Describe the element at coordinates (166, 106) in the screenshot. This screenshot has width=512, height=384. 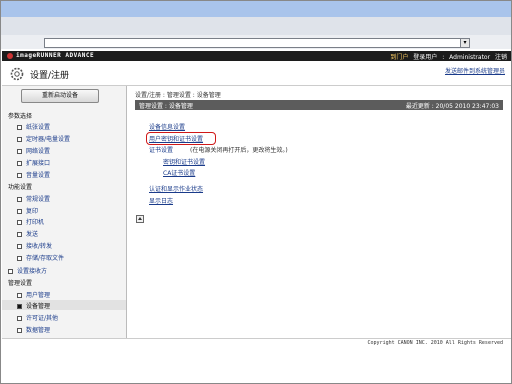
I see `section-title: 管理设置 : 设备管理` at that location.